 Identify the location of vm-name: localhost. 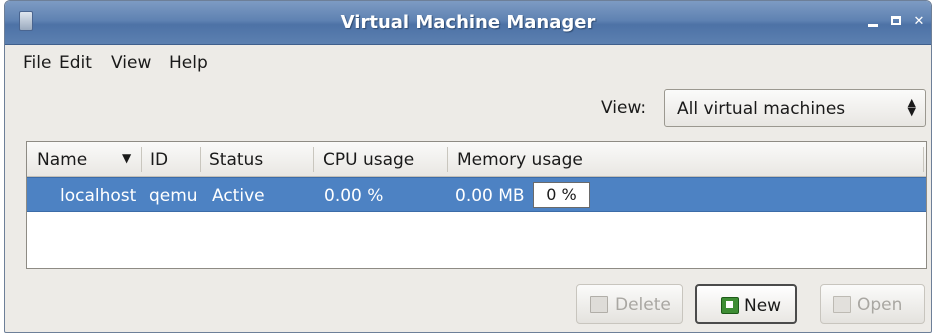
(98, 196).